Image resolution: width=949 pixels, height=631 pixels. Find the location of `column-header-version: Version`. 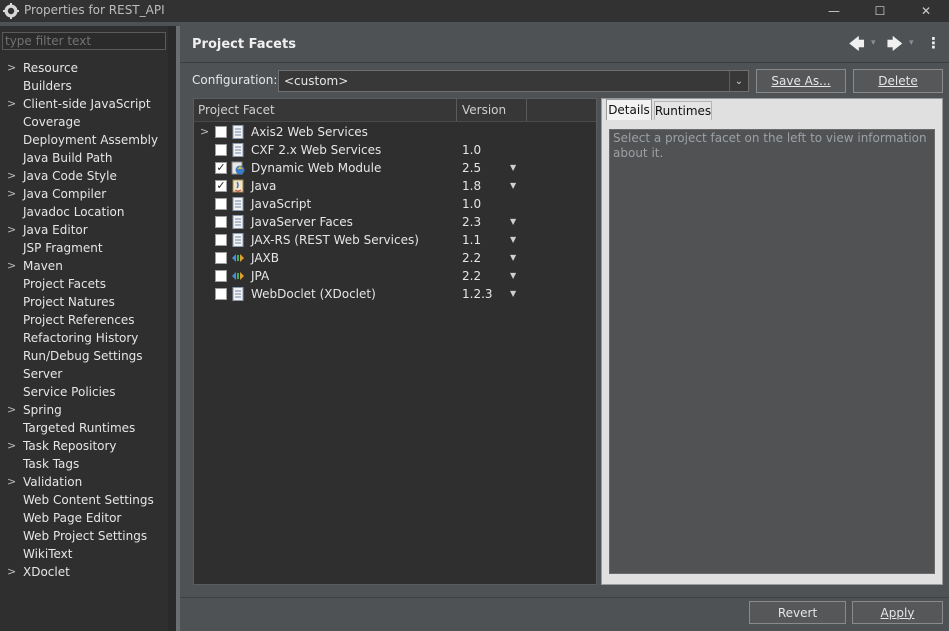

column-header-version: Version is located at coordinates (484, 110).